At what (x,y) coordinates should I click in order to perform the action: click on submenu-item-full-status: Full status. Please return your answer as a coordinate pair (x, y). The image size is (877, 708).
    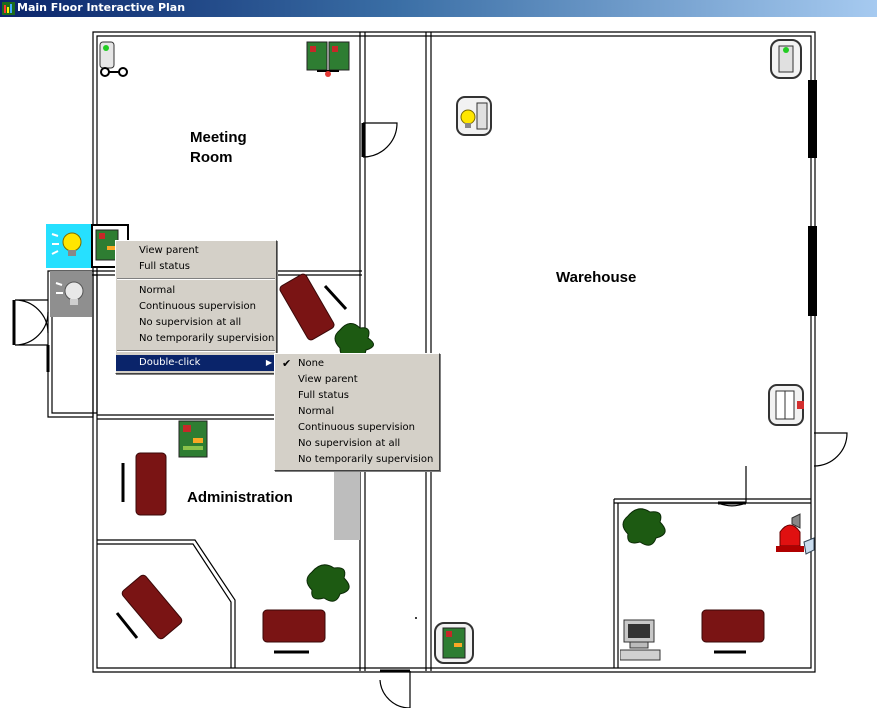
    Looking at the image, I should click on (357, 396).